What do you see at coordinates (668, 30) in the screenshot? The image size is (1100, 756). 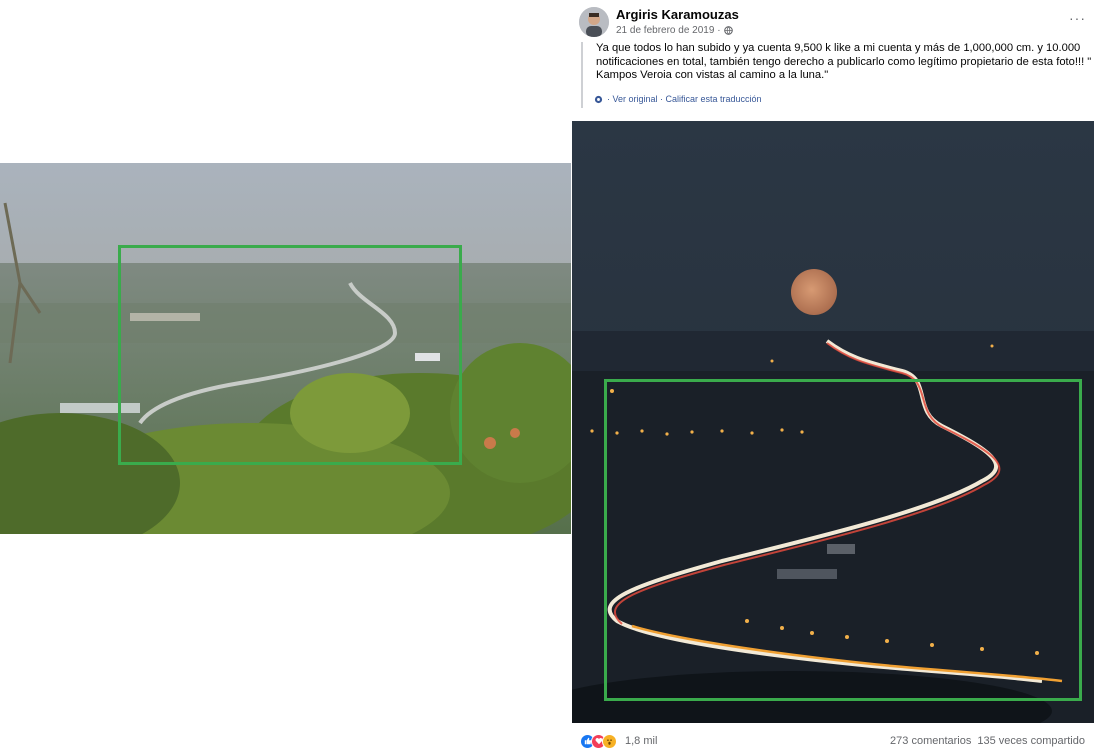 I see `post-date: 21 de febrero de 2019 ·` at bounding box center [668, 30].